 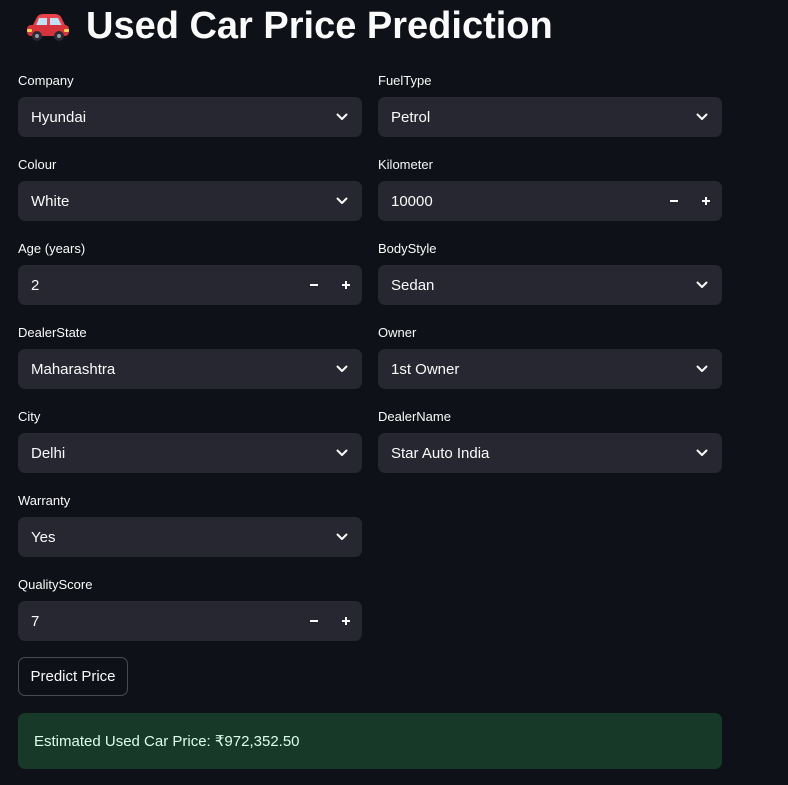 I want to click on result-text: Estimated Used Car Price: ₹972,352.50, so click(x=167, y=741).